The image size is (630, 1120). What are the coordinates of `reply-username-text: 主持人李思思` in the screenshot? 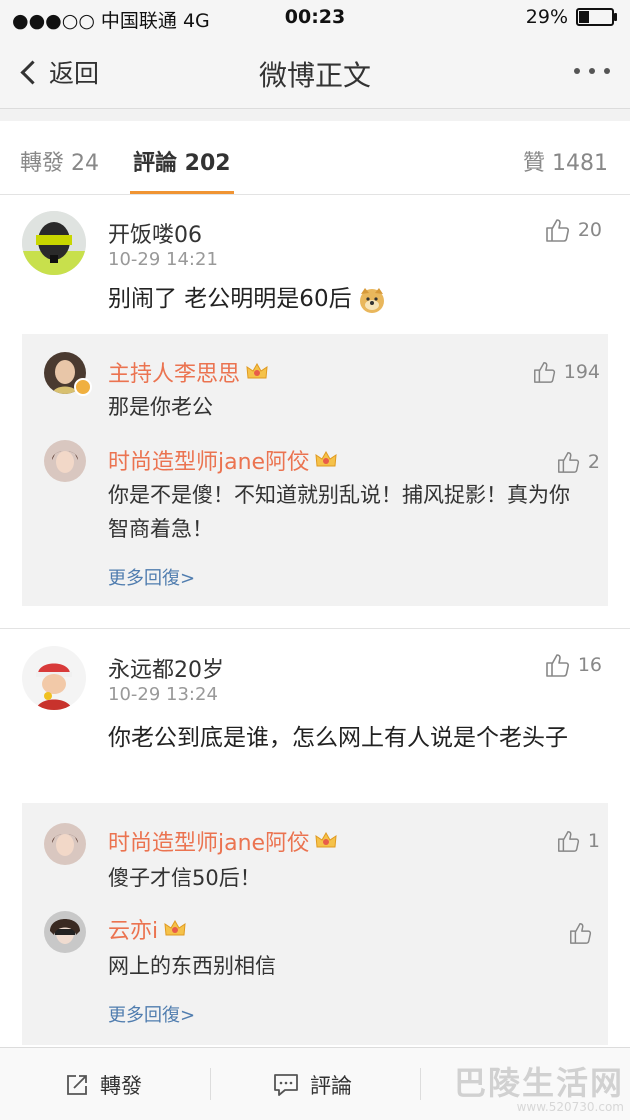 It's located at (174, 374).